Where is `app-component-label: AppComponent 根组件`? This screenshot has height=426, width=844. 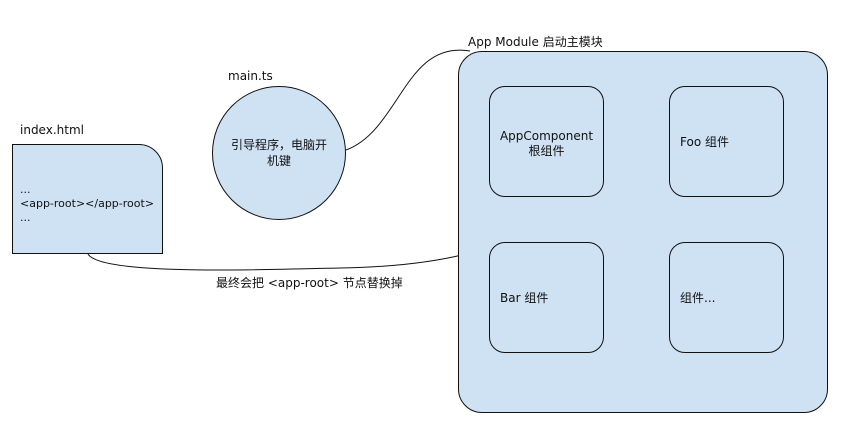 app-component-label: AppComponent 根组件 is located at coordinates (546, 144).